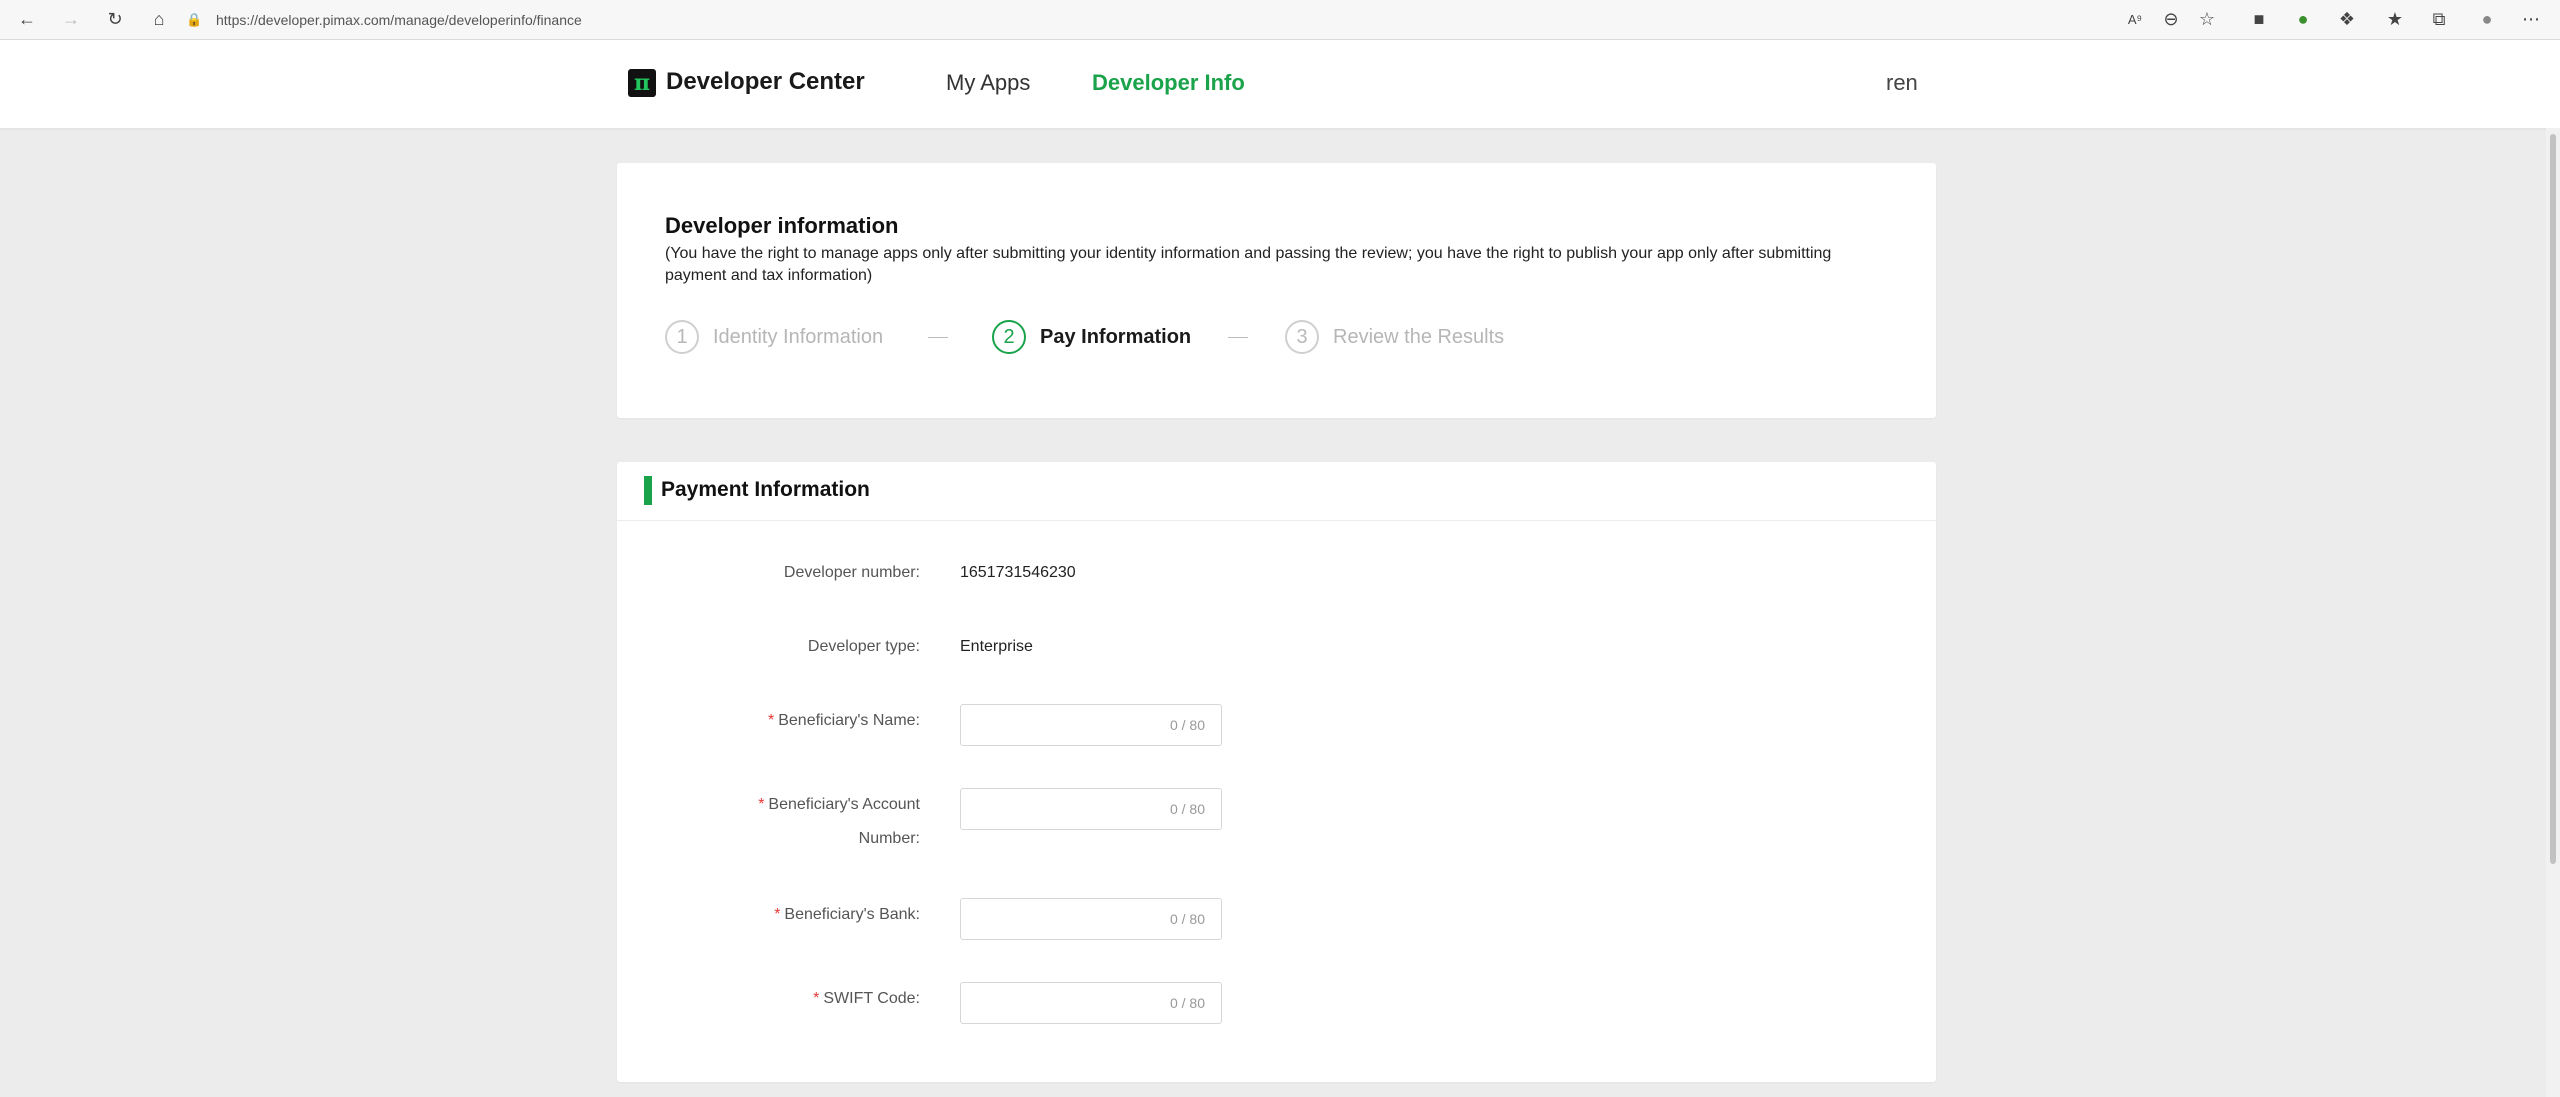  I want to click on nav-developer-info: Developer Info, so click(1168, 83).